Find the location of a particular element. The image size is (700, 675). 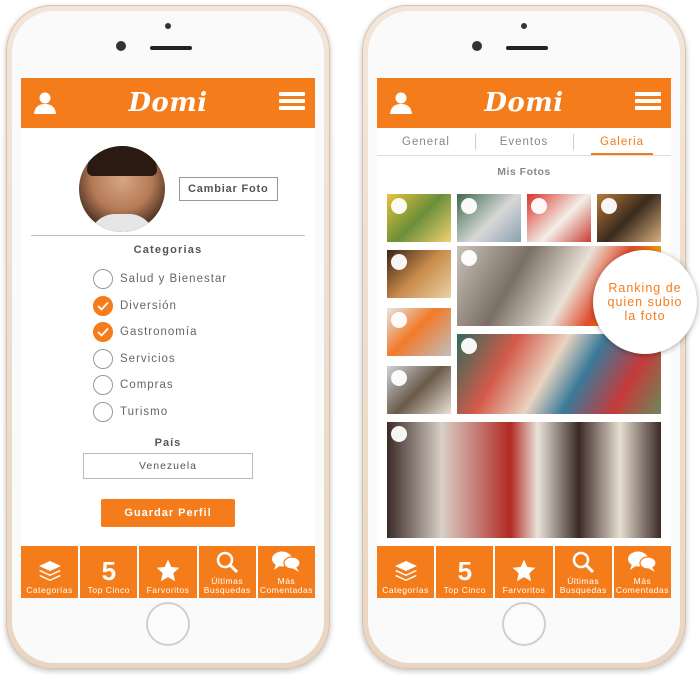

category-option: Salud y Bienestar is located at coordinates (204, 279).